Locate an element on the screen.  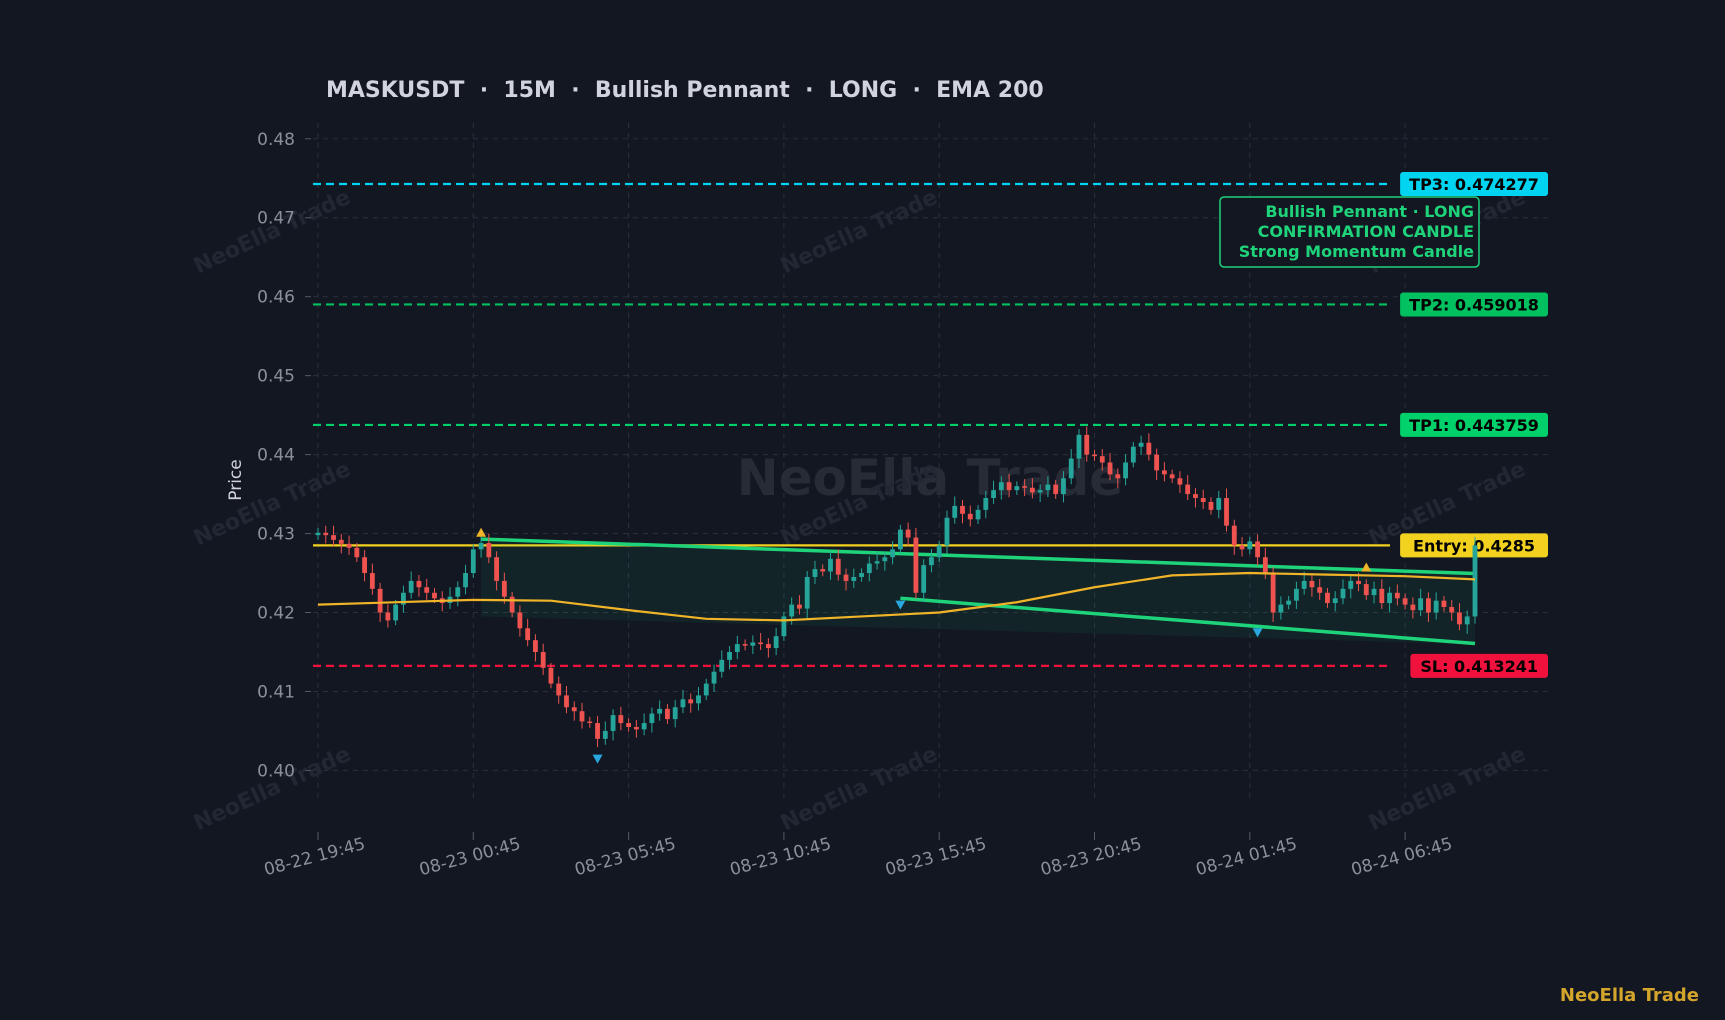
x-tick-label: 08-23 20:45 is located at coordinates (1090, 857).